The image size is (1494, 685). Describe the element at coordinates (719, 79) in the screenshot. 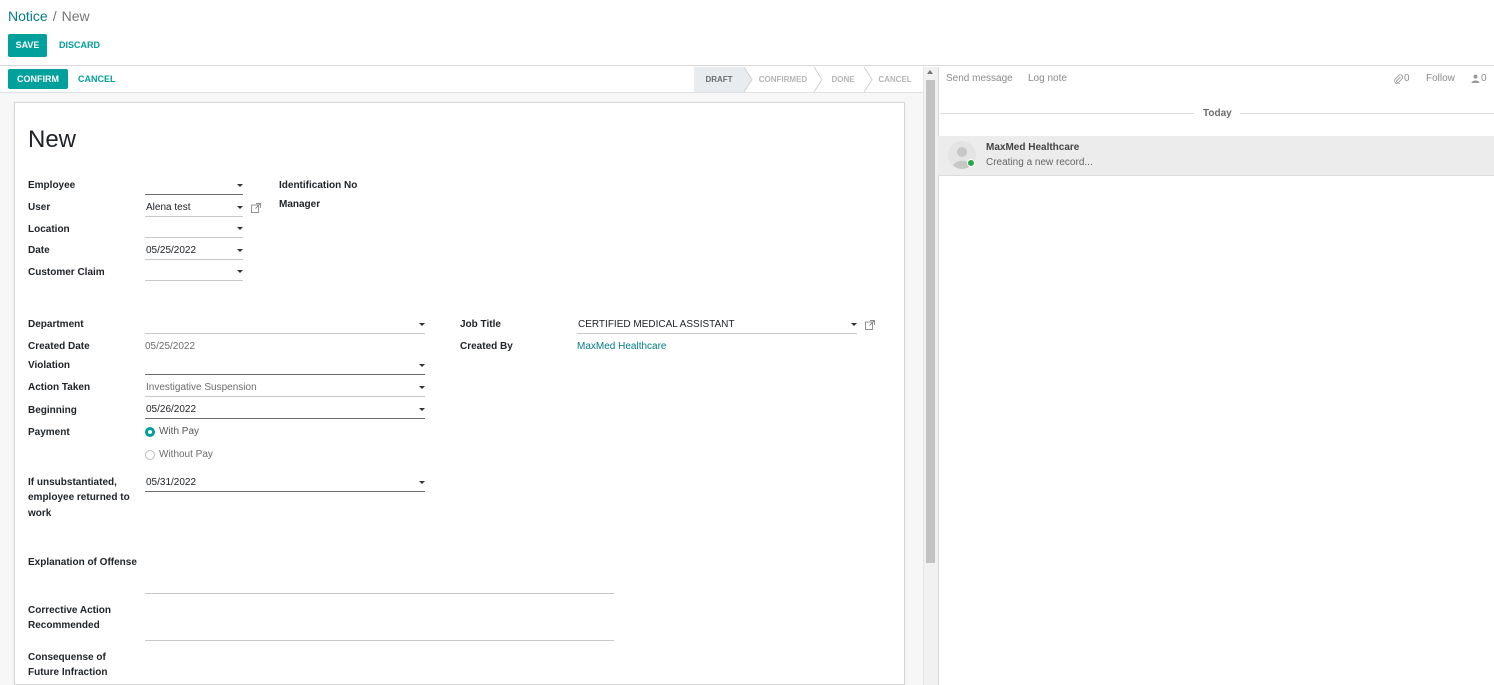

I see `stage-draft: DRAFT` at that location.